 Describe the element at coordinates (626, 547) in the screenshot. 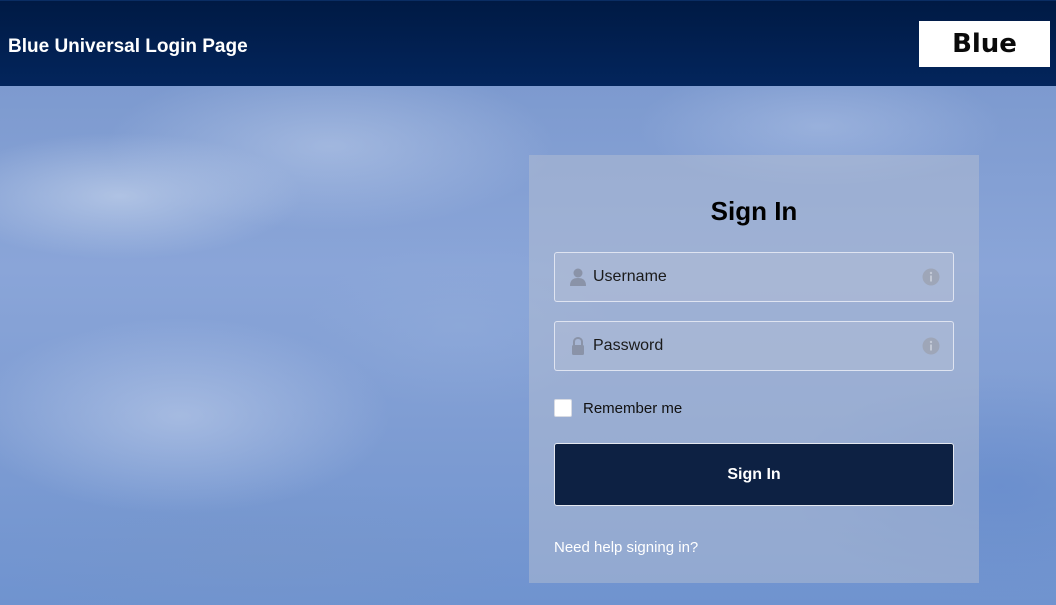

I see `help-signing-in-link: Need help signing in?` at that location.